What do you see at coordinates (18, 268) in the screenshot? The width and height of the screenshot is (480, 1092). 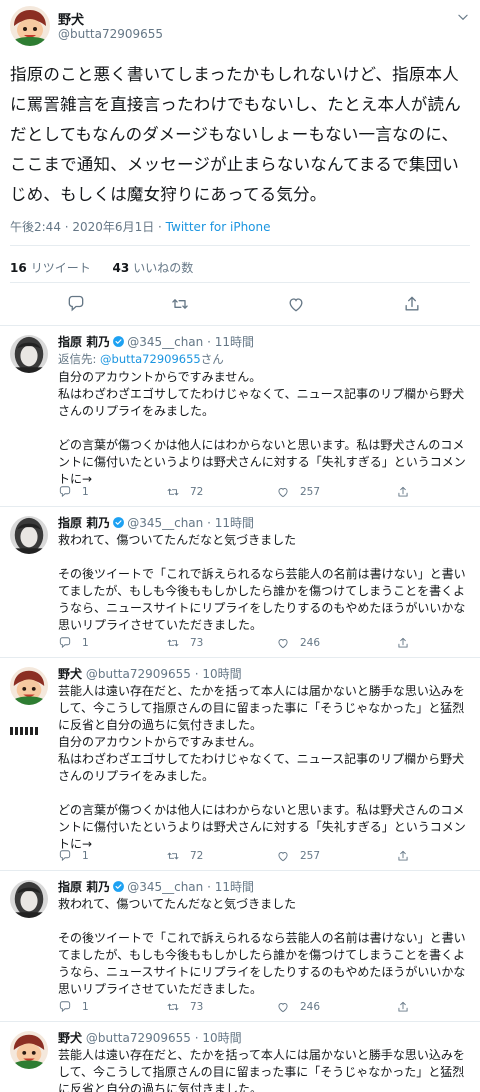 I see `retweets-count: 16` at bounding box center [18, 268].